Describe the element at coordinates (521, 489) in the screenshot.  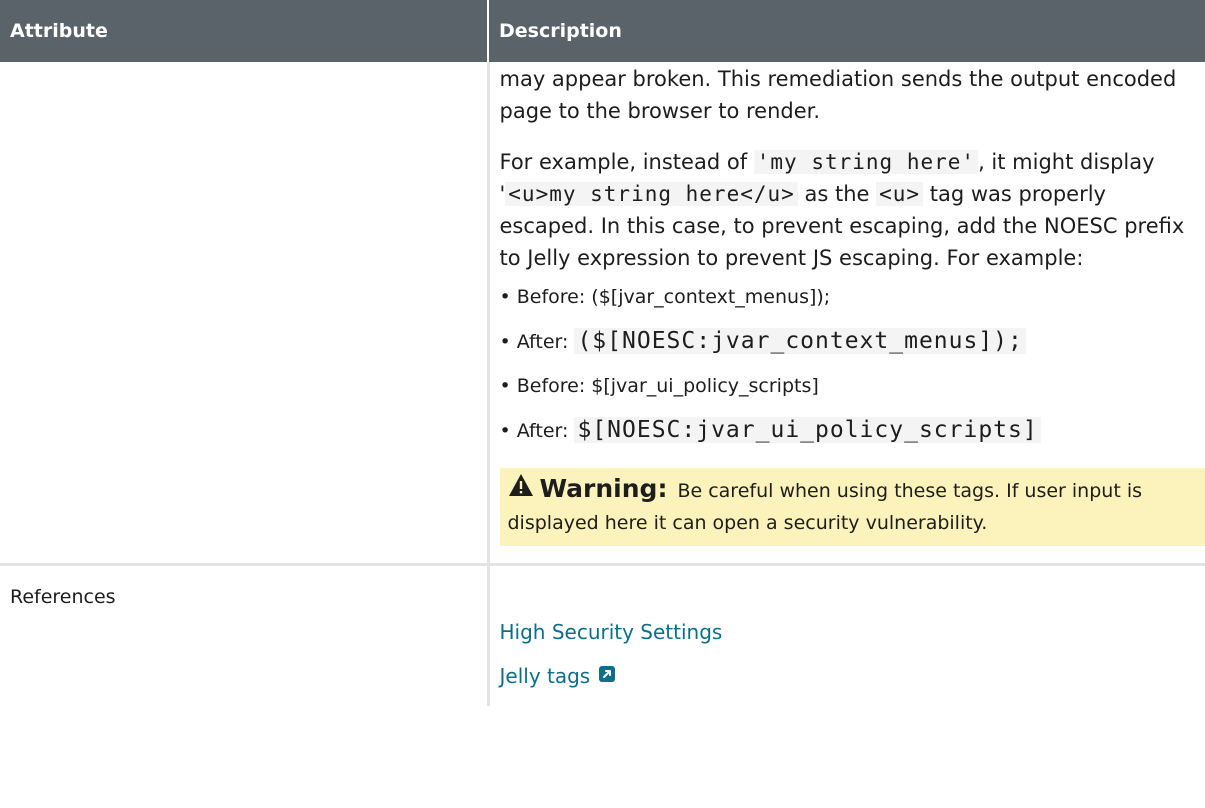
I see `warning-triangle-icon` at that location.